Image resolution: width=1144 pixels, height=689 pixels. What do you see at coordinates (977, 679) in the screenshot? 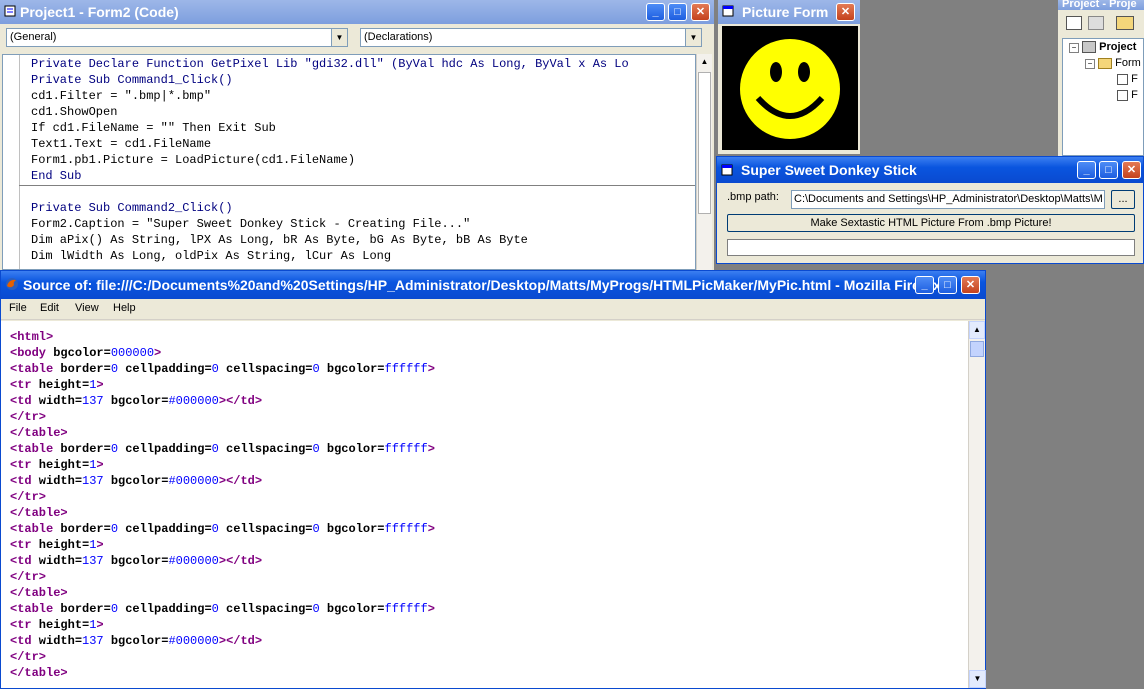
I see `scroll-down-icon: ▼` at bounding box center [977, 679].